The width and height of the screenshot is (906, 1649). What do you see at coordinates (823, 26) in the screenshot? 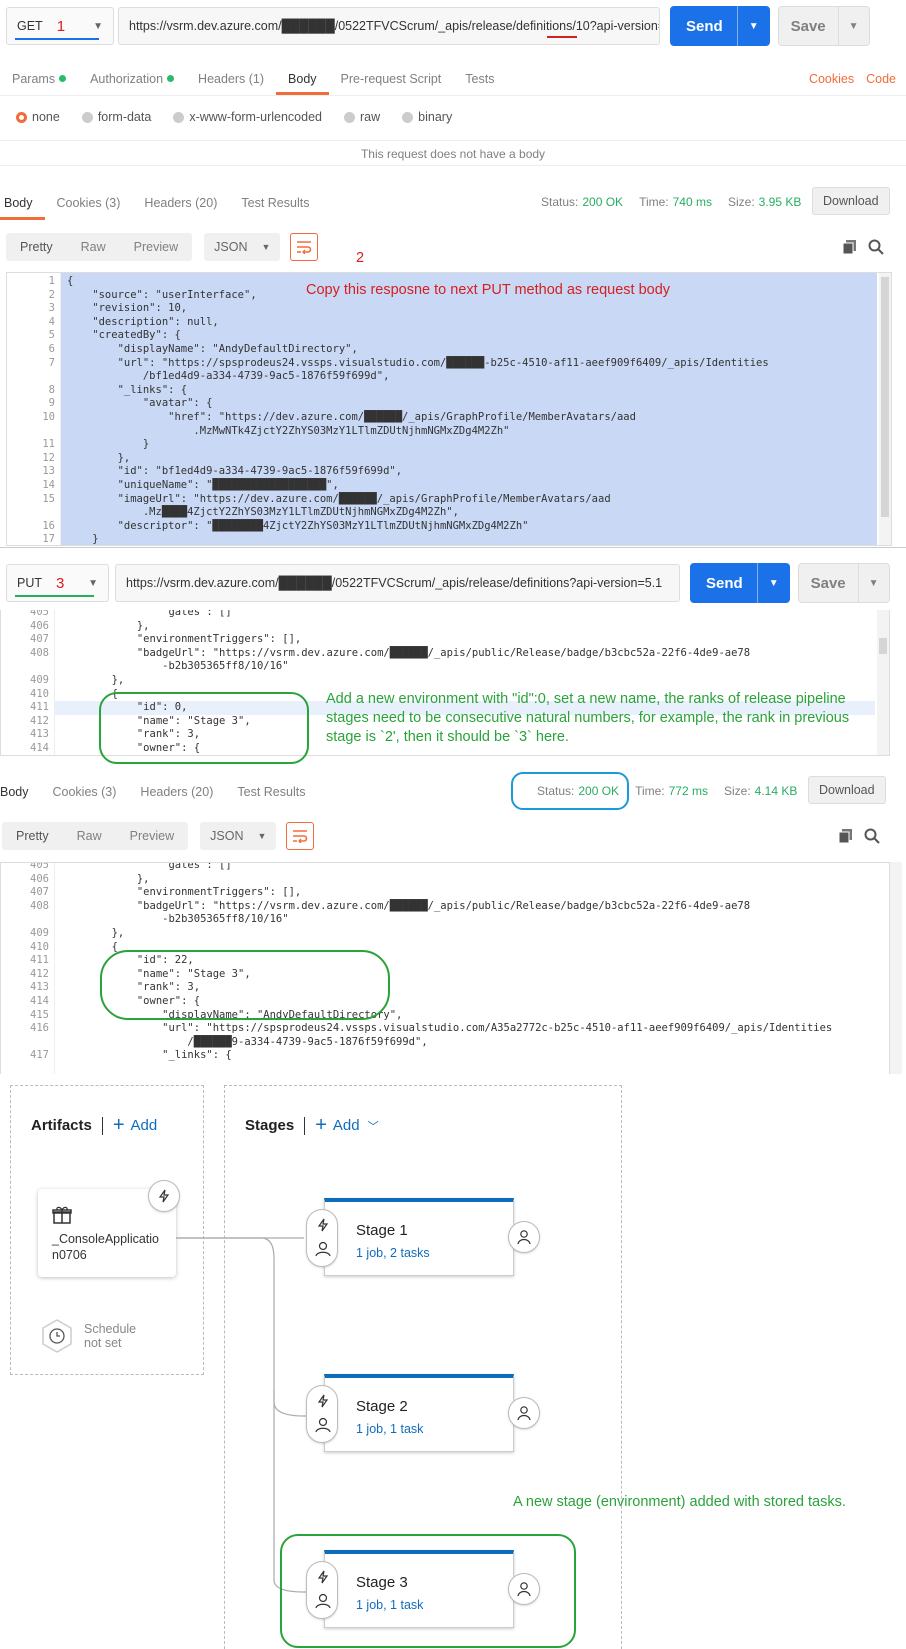
I see `save-button-get: Save ▼` at bounding box center [823, 26].